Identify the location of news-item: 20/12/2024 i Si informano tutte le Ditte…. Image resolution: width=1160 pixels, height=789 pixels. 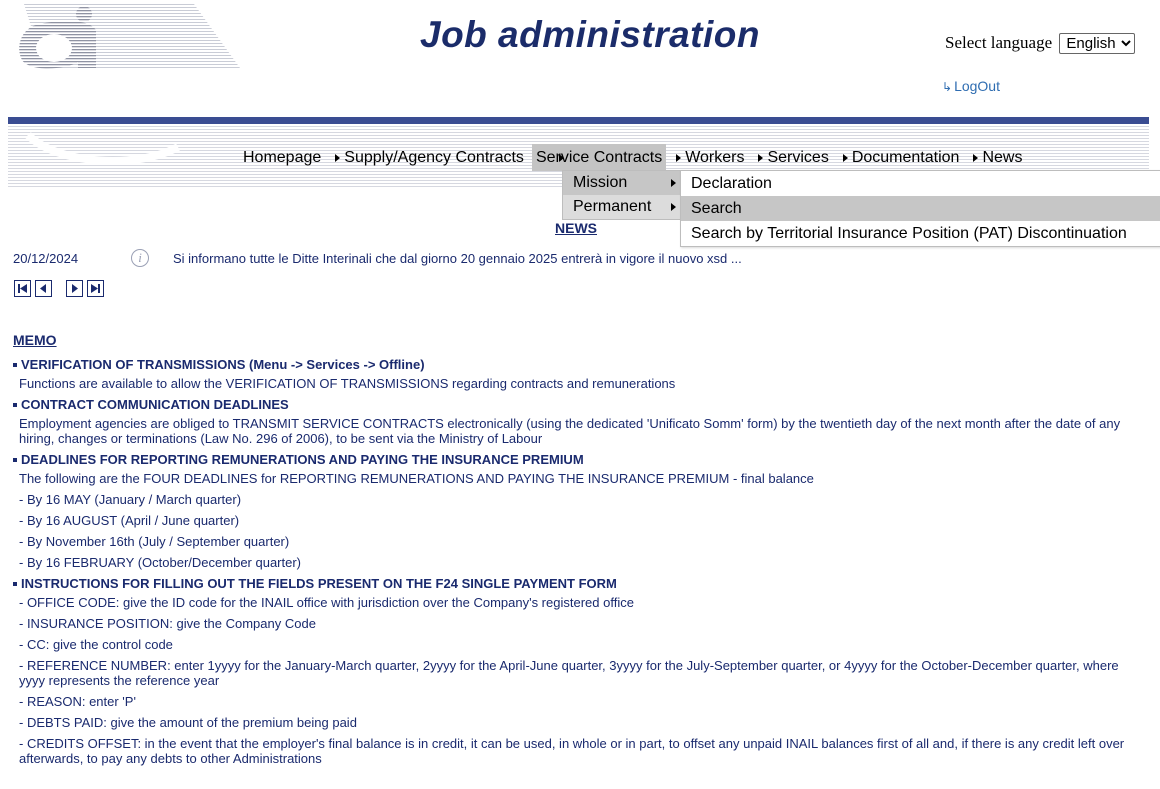
(377, 258).